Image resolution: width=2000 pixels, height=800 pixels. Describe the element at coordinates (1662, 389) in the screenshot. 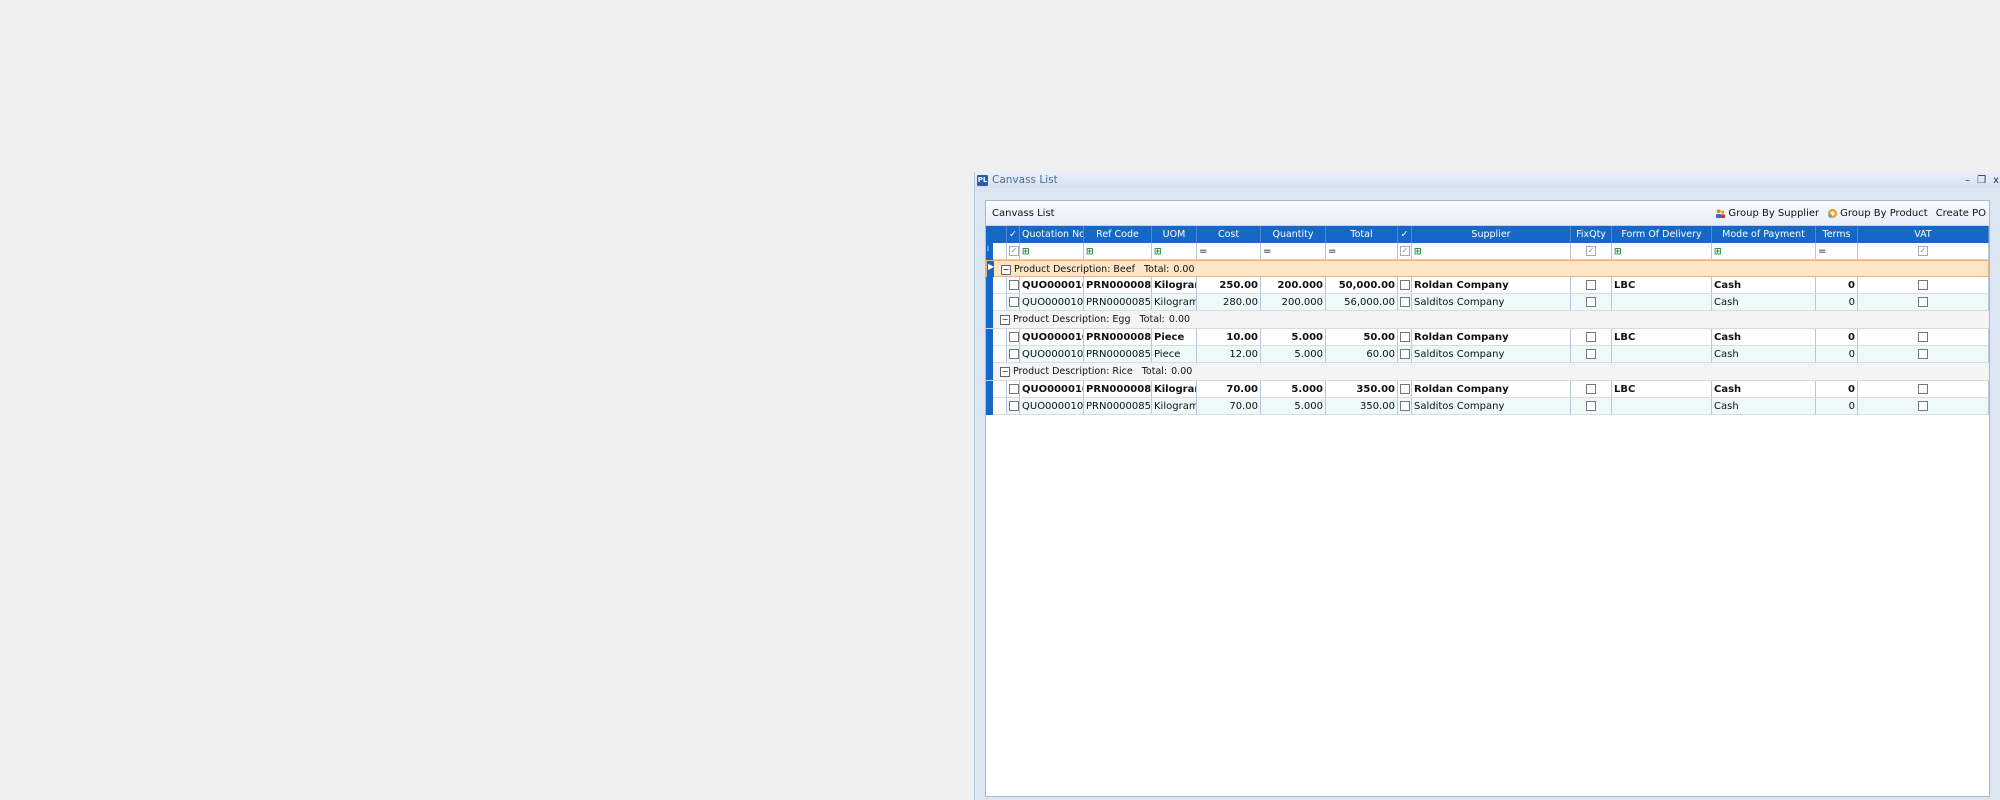

I see `delivery-cell: LBC` at that location.